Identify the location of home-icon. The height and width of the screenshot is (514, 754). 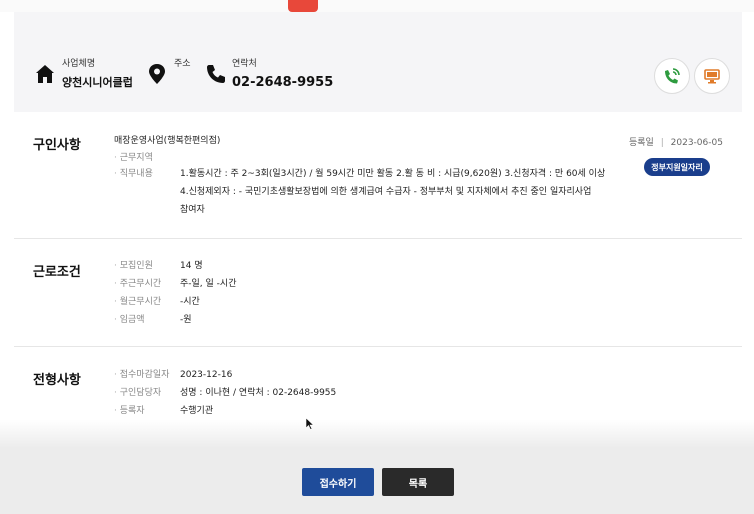
(45, 74).